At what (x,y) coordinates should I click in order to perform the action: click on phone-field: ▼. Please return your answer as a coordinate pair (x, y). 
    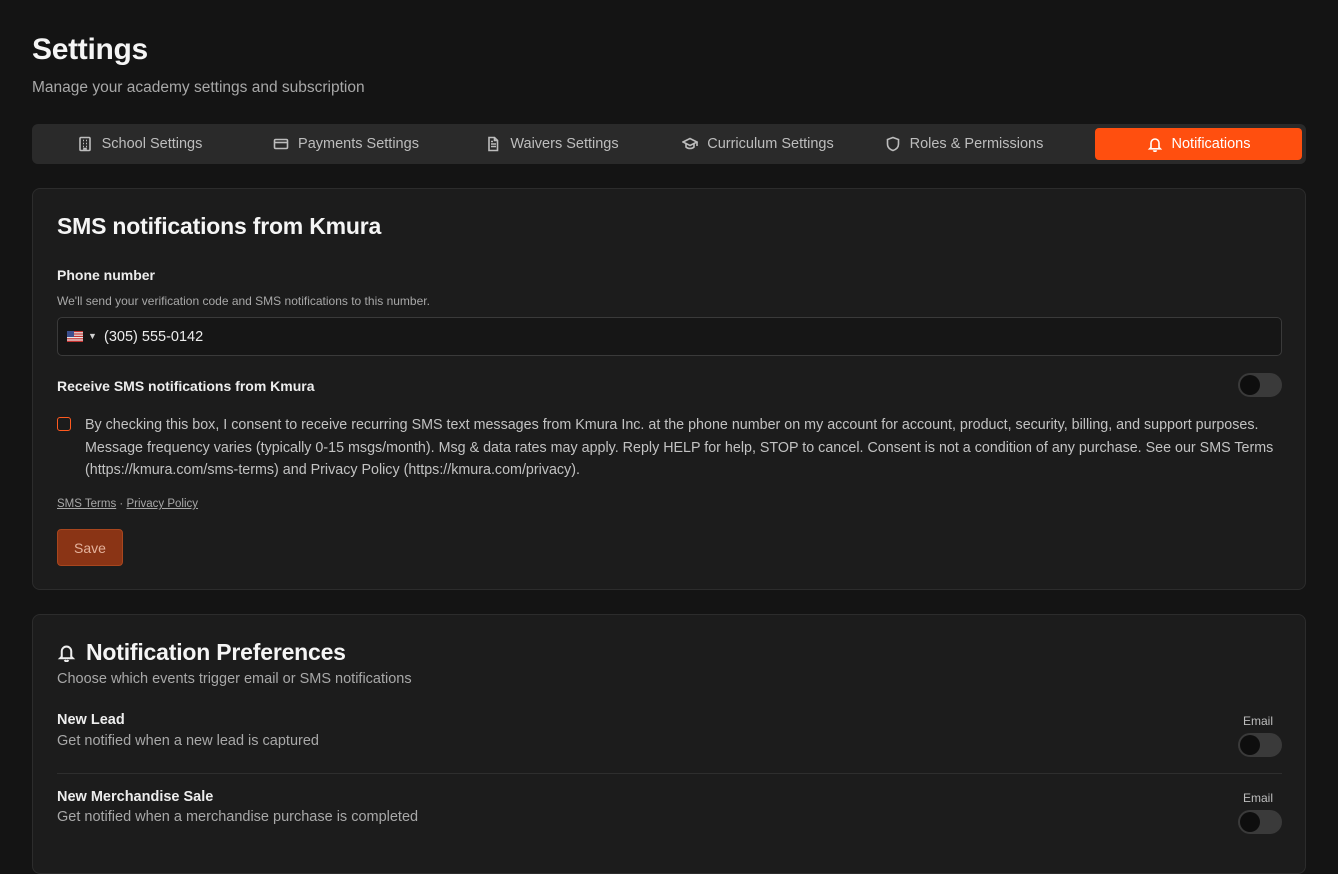
    Looking at the image, I should click on (669, 336).